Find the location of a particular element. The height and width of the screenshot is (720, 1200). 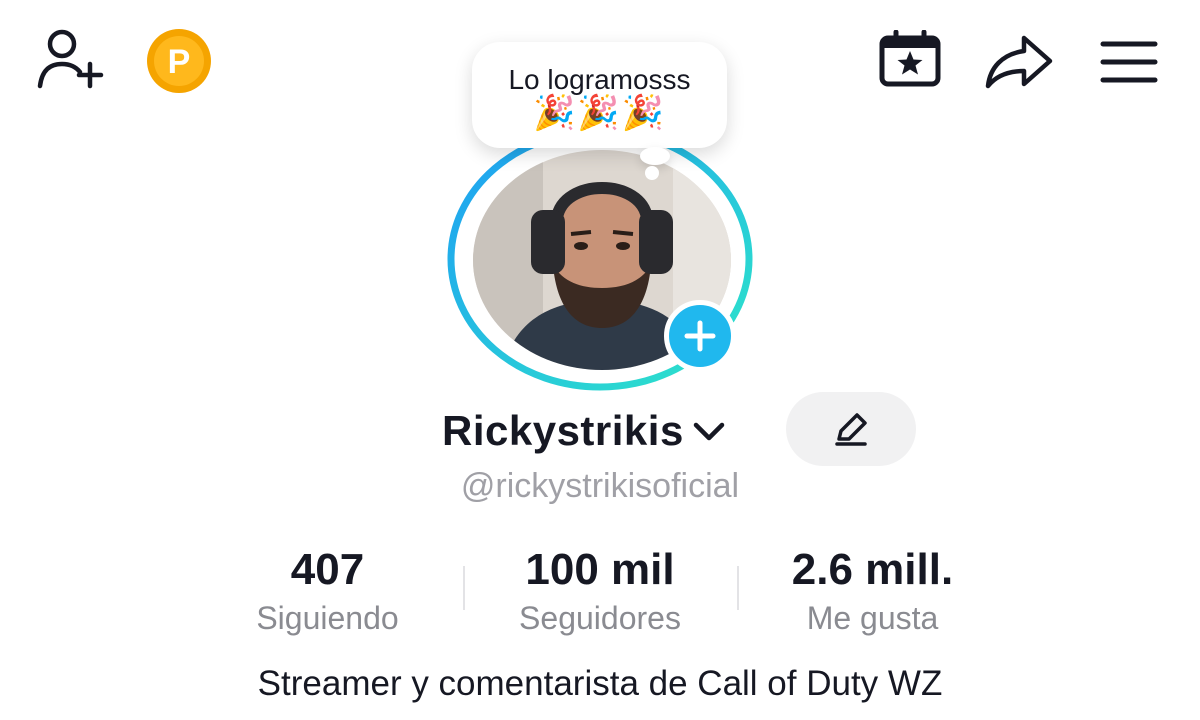

stat-followers: 100 mil Seguidores is located at coordinates (600, 588).